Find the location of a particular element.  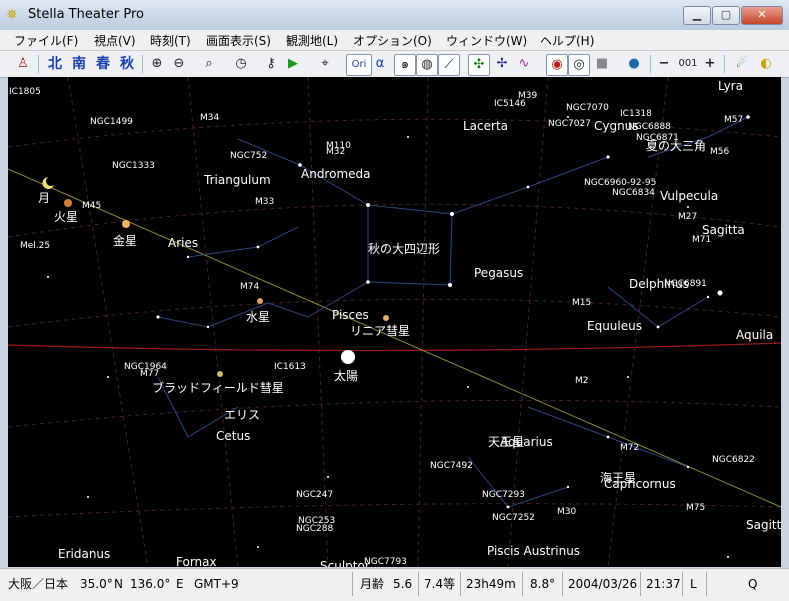

window-title: Stella Theater Pro is located at coordinates (86, 14).